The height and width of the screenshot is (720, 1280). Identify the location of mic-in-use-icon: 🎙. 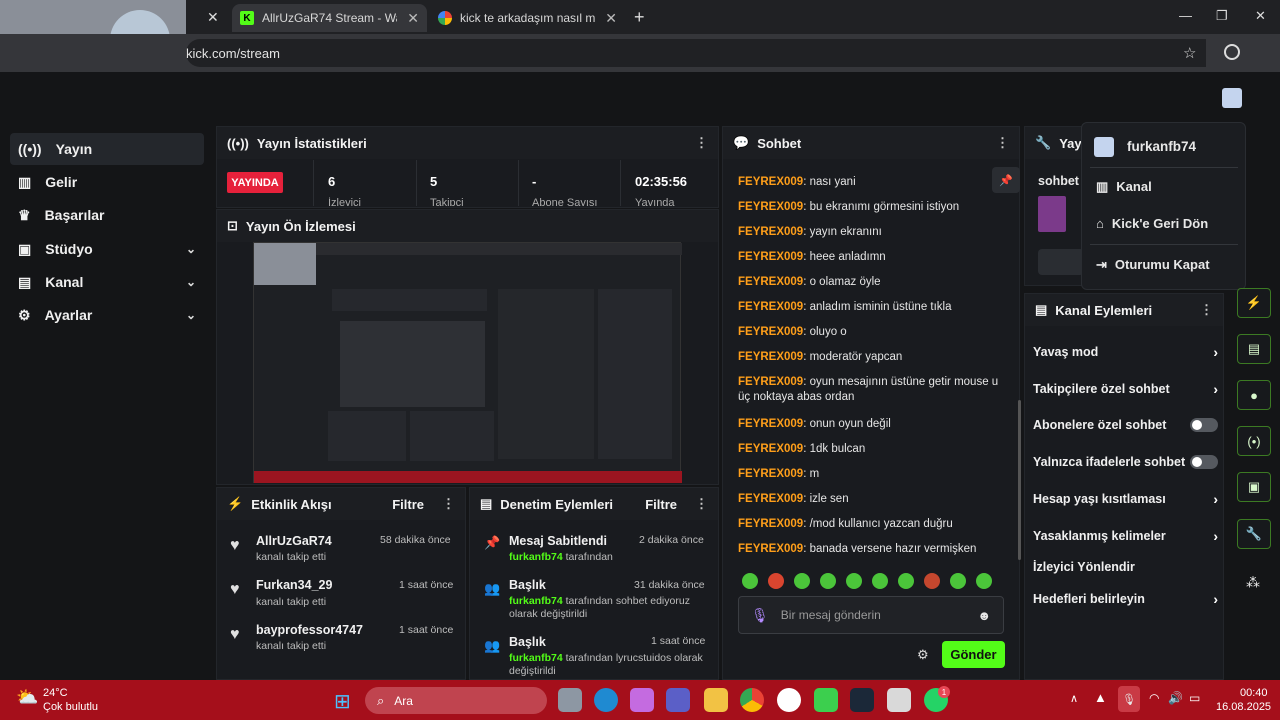
(1129, 699).